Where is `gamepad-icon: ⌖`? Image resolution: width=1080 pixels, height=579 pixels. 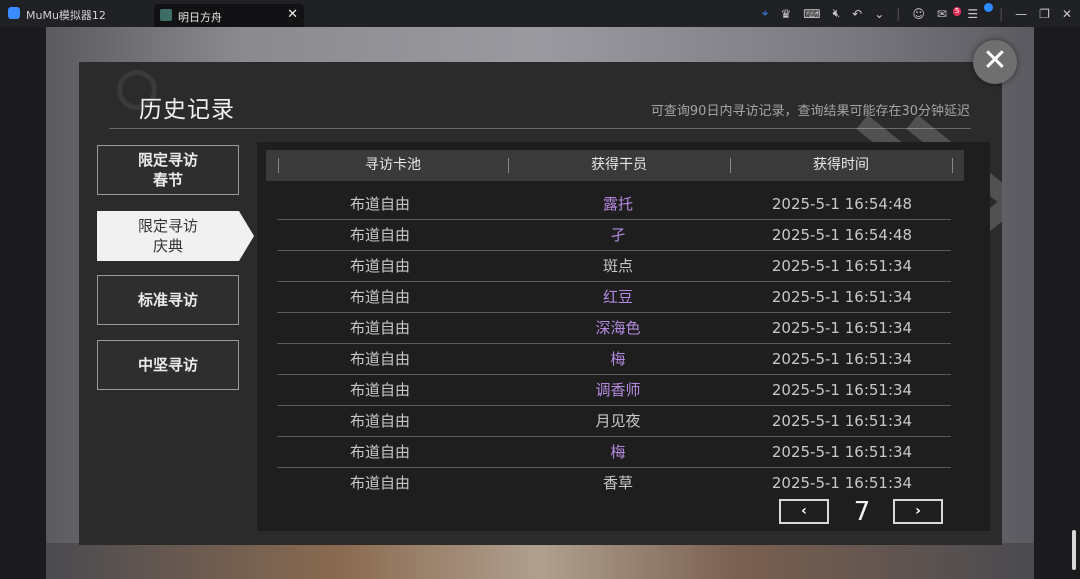 gamepad-icon: ⌖ is located at coordinates (765, 13).